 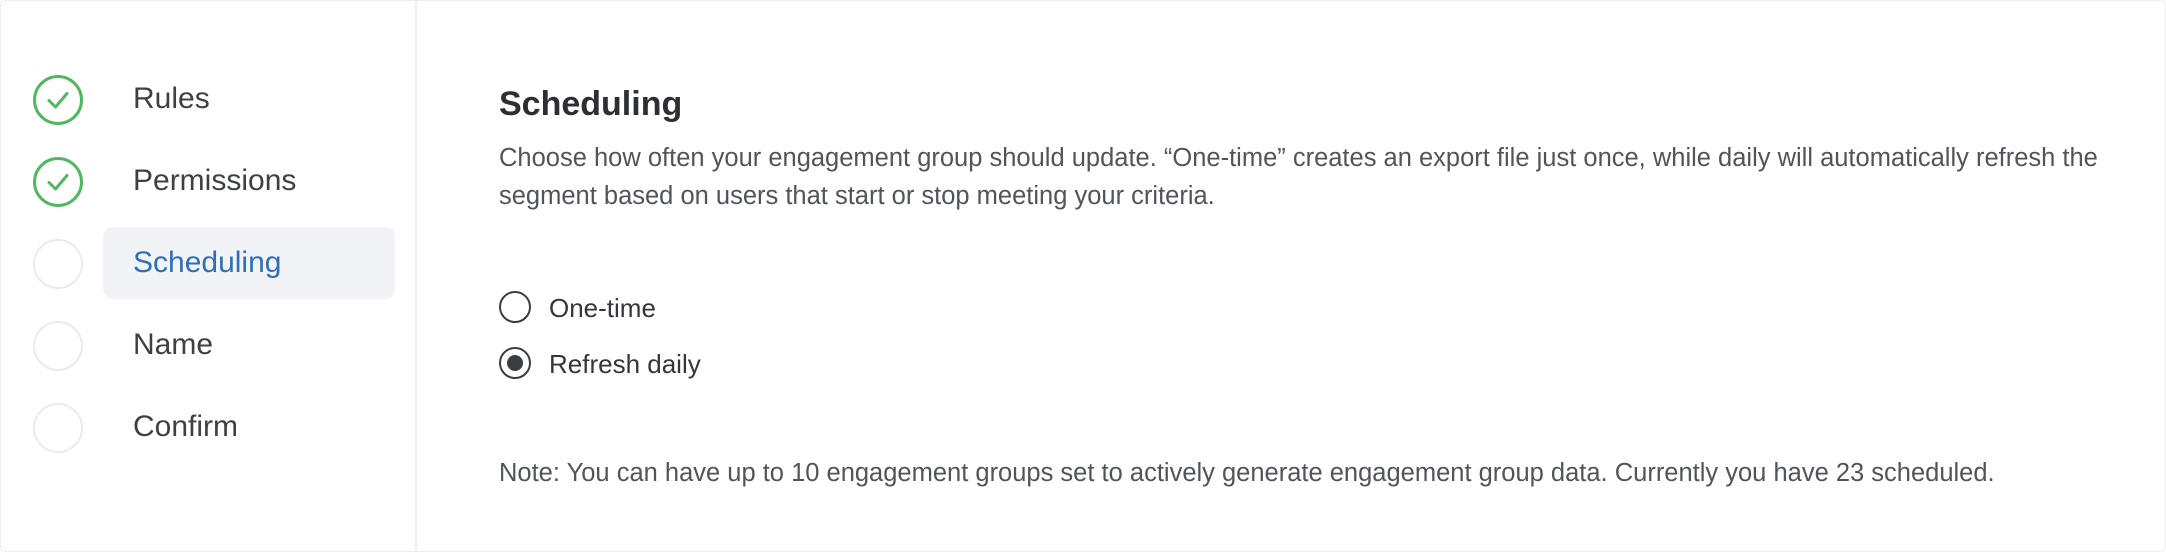 I want to click on step-pill-active: Scheduling, so click(x=249, y=263).